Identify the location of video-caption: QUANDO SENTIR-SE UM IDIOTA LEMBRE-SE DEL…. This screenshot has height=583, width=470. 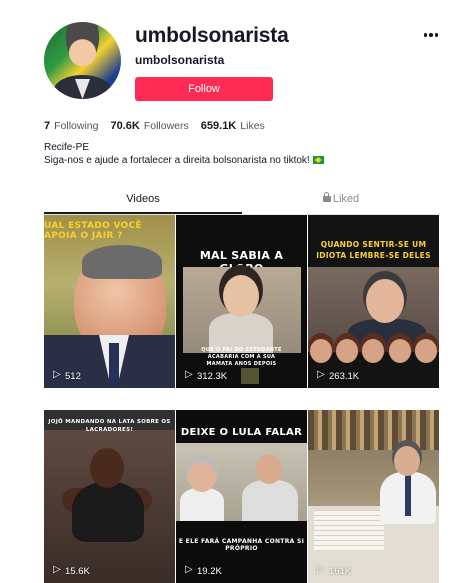
(373, 250).